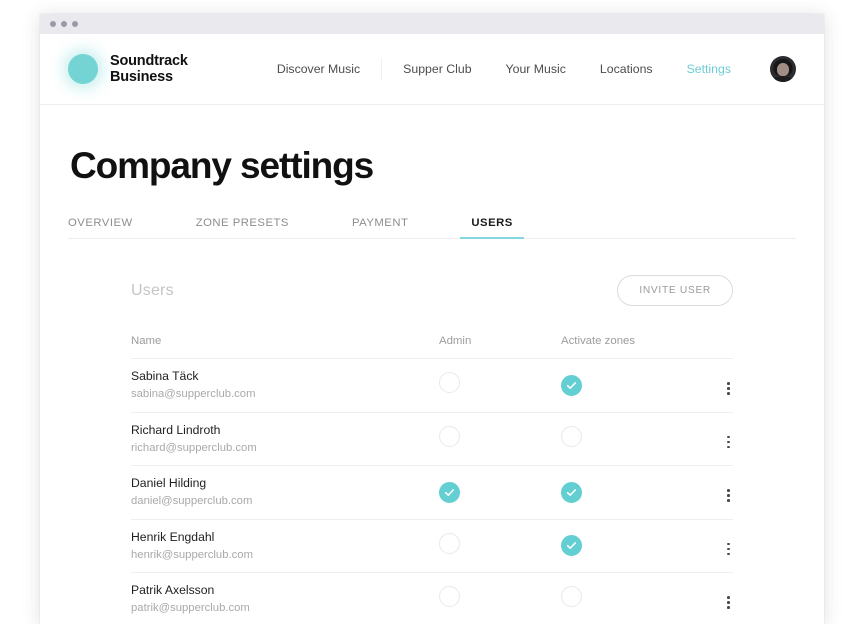  I want to click on table-row: Henrik Engdahl henrik@supperclub.com, so click(432, 546).